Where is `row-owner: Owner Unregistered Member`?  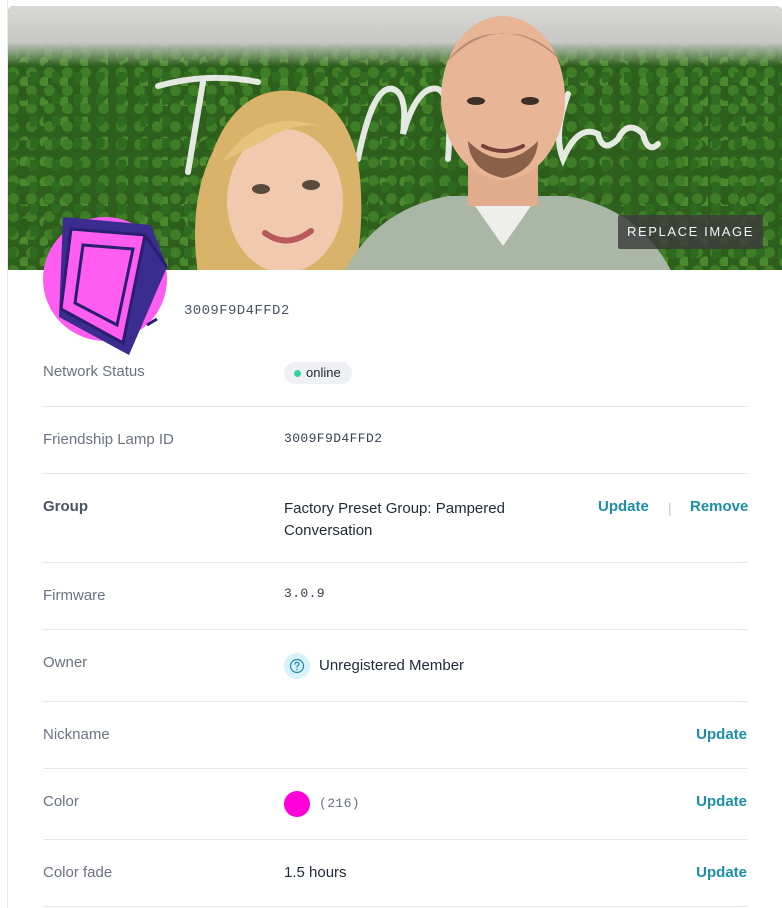 row-owner: Owner Unregistered Member is located at coordinates (395, 666).